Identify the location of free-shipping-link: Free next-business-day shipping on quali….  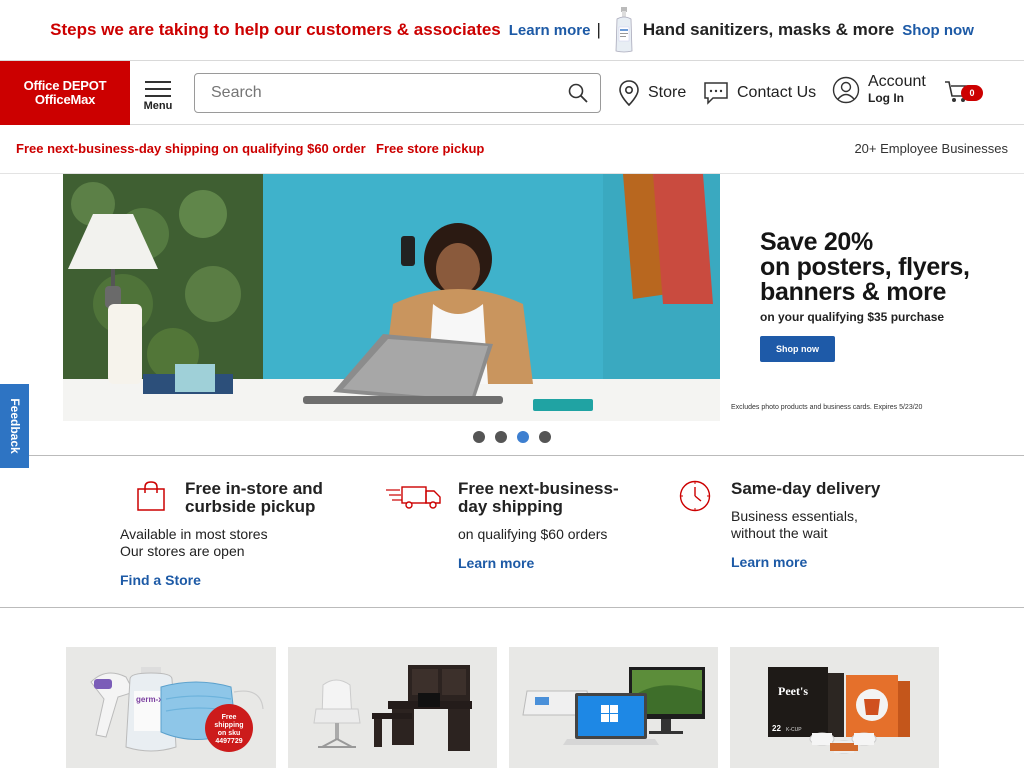
(191, 148).